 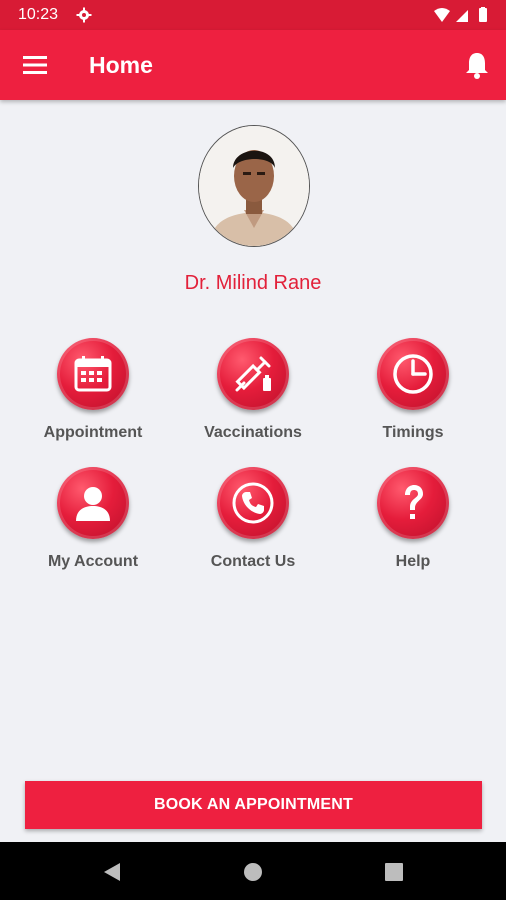 I want to click on appointment-tile: Appointment, so click(x=93, y=398).